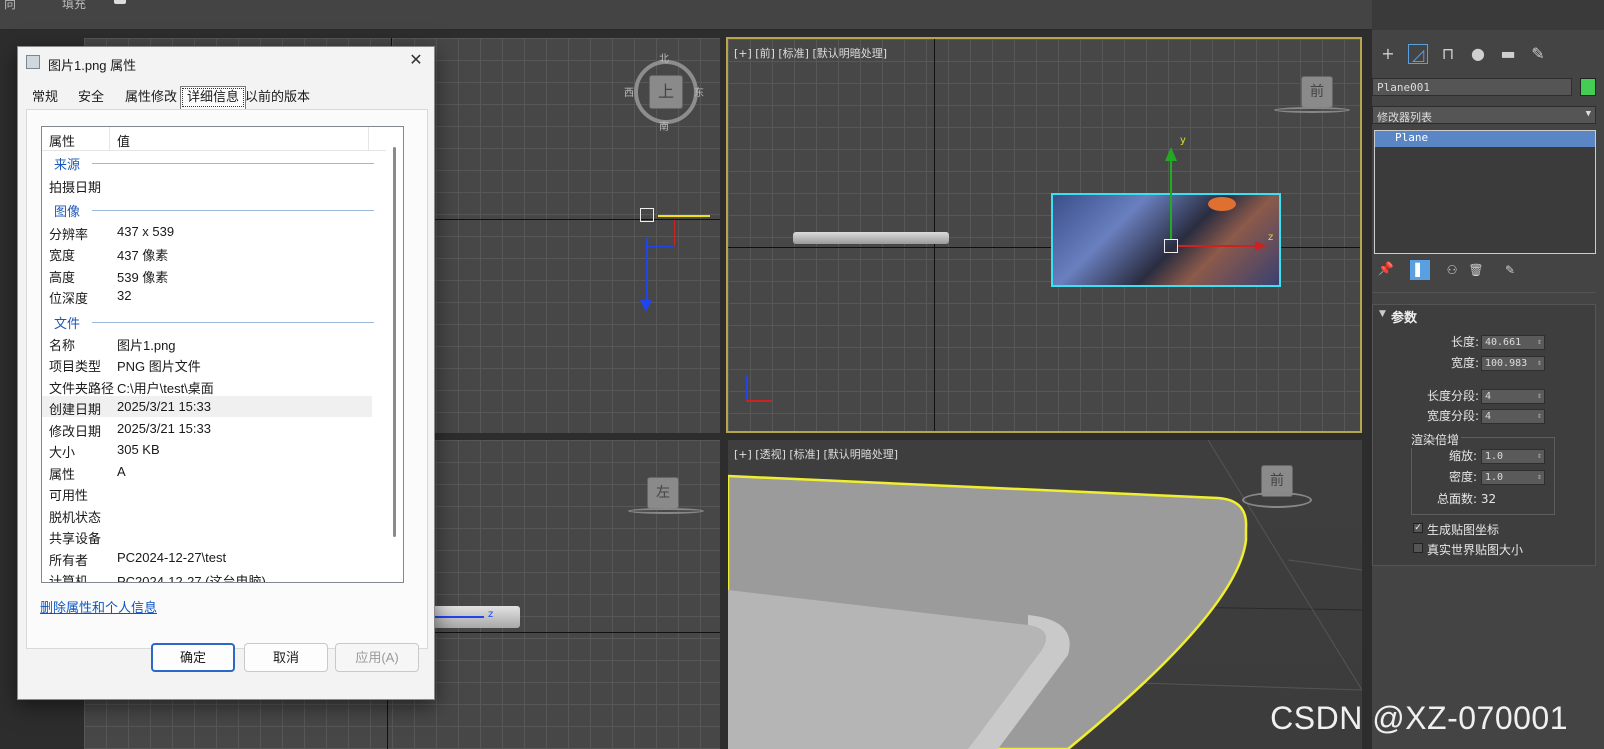 The image size is (1604, 749). What do you see at coordinates (871, 238) in the screenshot?
I see `box-object-edge` at bounding box center [871, 238].